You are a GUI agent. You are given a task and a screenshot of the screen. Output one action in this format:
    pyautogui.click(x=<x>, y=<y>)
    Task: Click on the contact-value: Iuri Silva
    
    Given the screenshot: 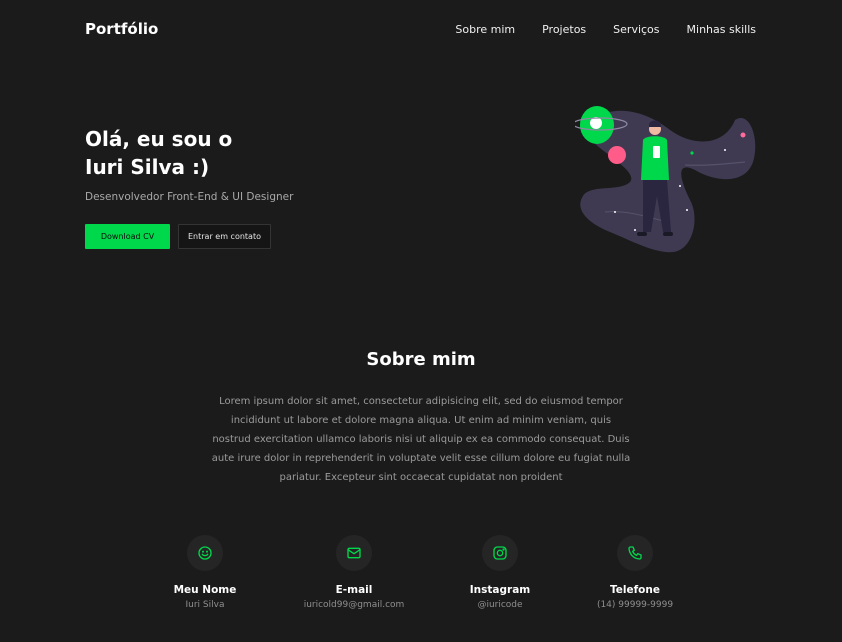 What is the action you would take?
    pyautogui.click(x=205, y=605)
    